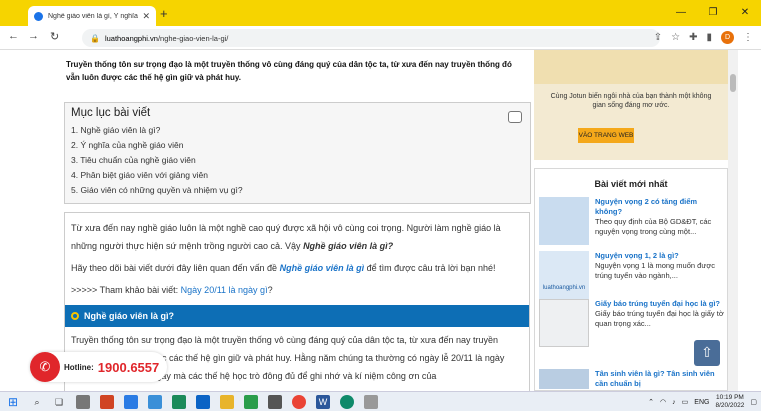 Image resolution: width=761 pixels, height=411 pixels. What do you see at coordinates (631, 67) in the screenshot?
I see `ad-image` at bounding box center [631, 67].